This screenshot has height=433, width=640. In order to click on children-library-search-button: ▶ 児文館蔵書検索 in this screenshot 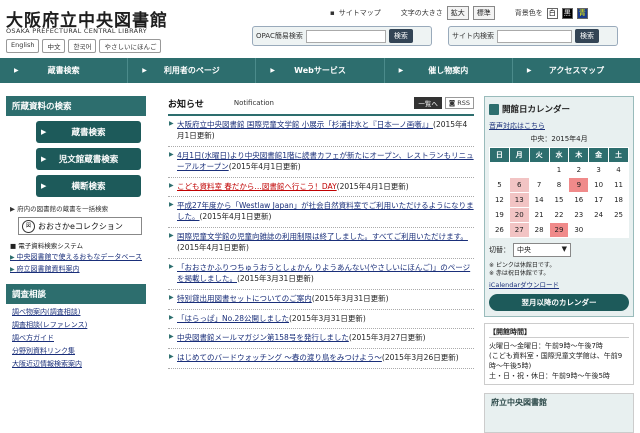, I will do `click(88, 159)`.